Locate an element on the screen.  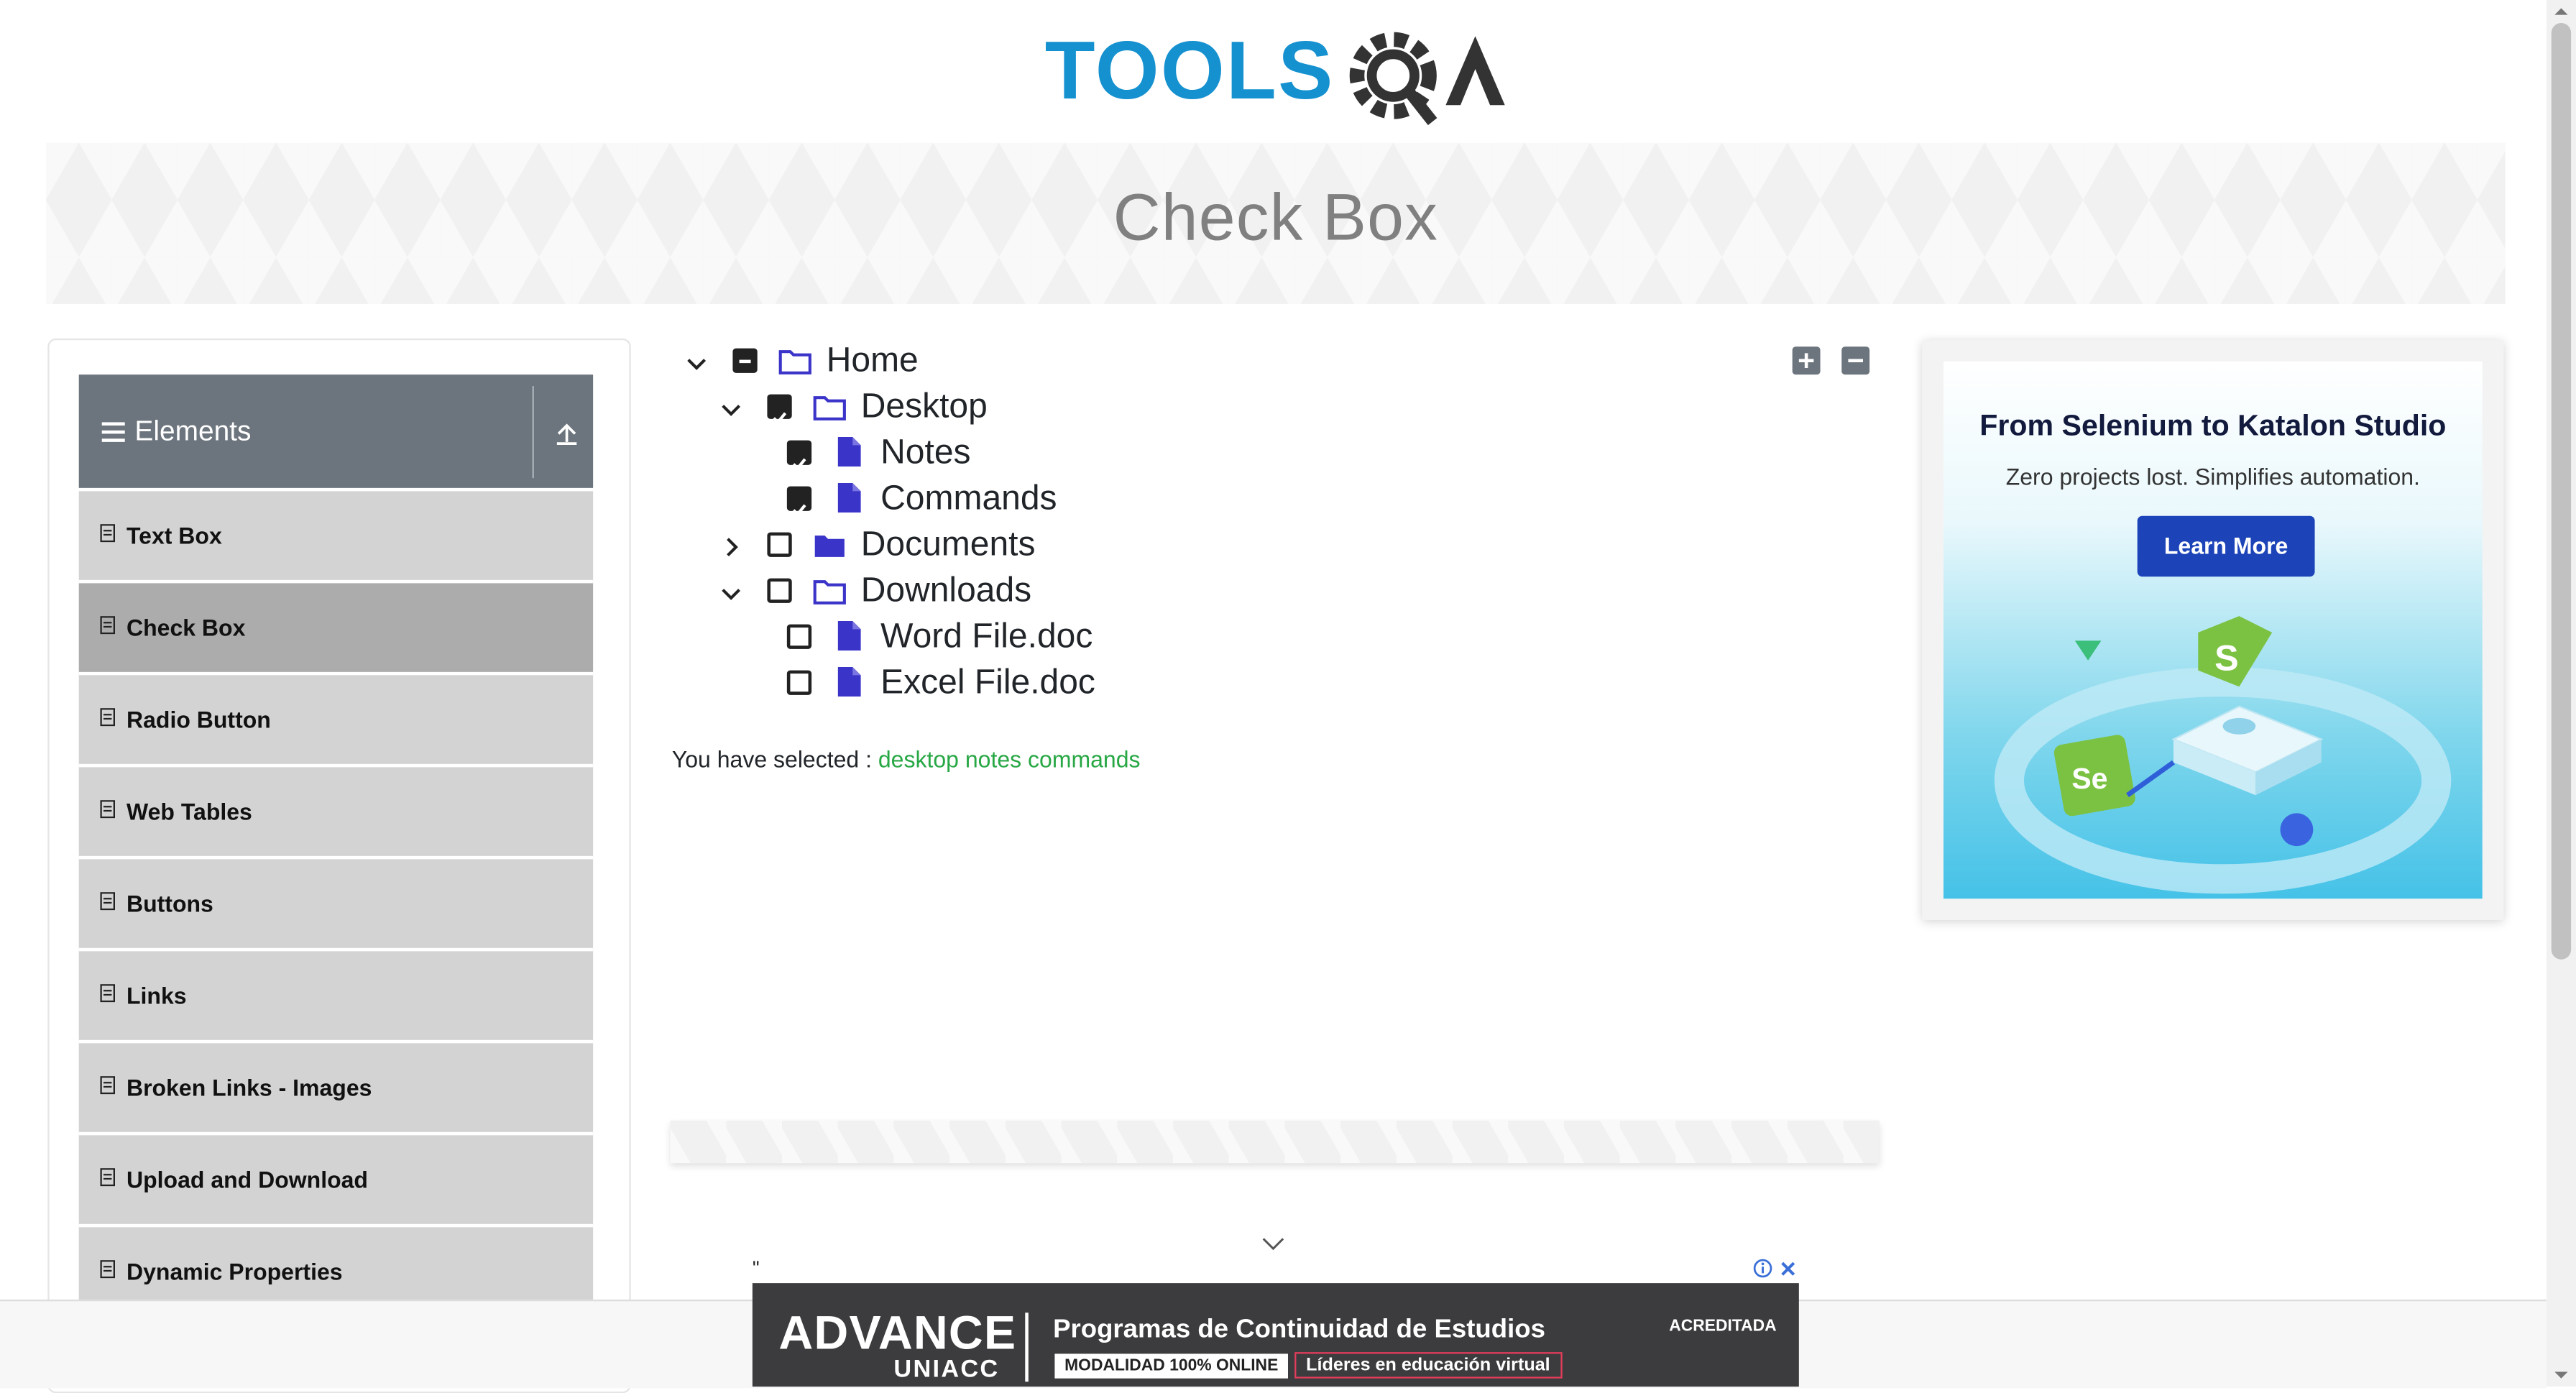
plus-icon is located at coordinates (1806, 360).